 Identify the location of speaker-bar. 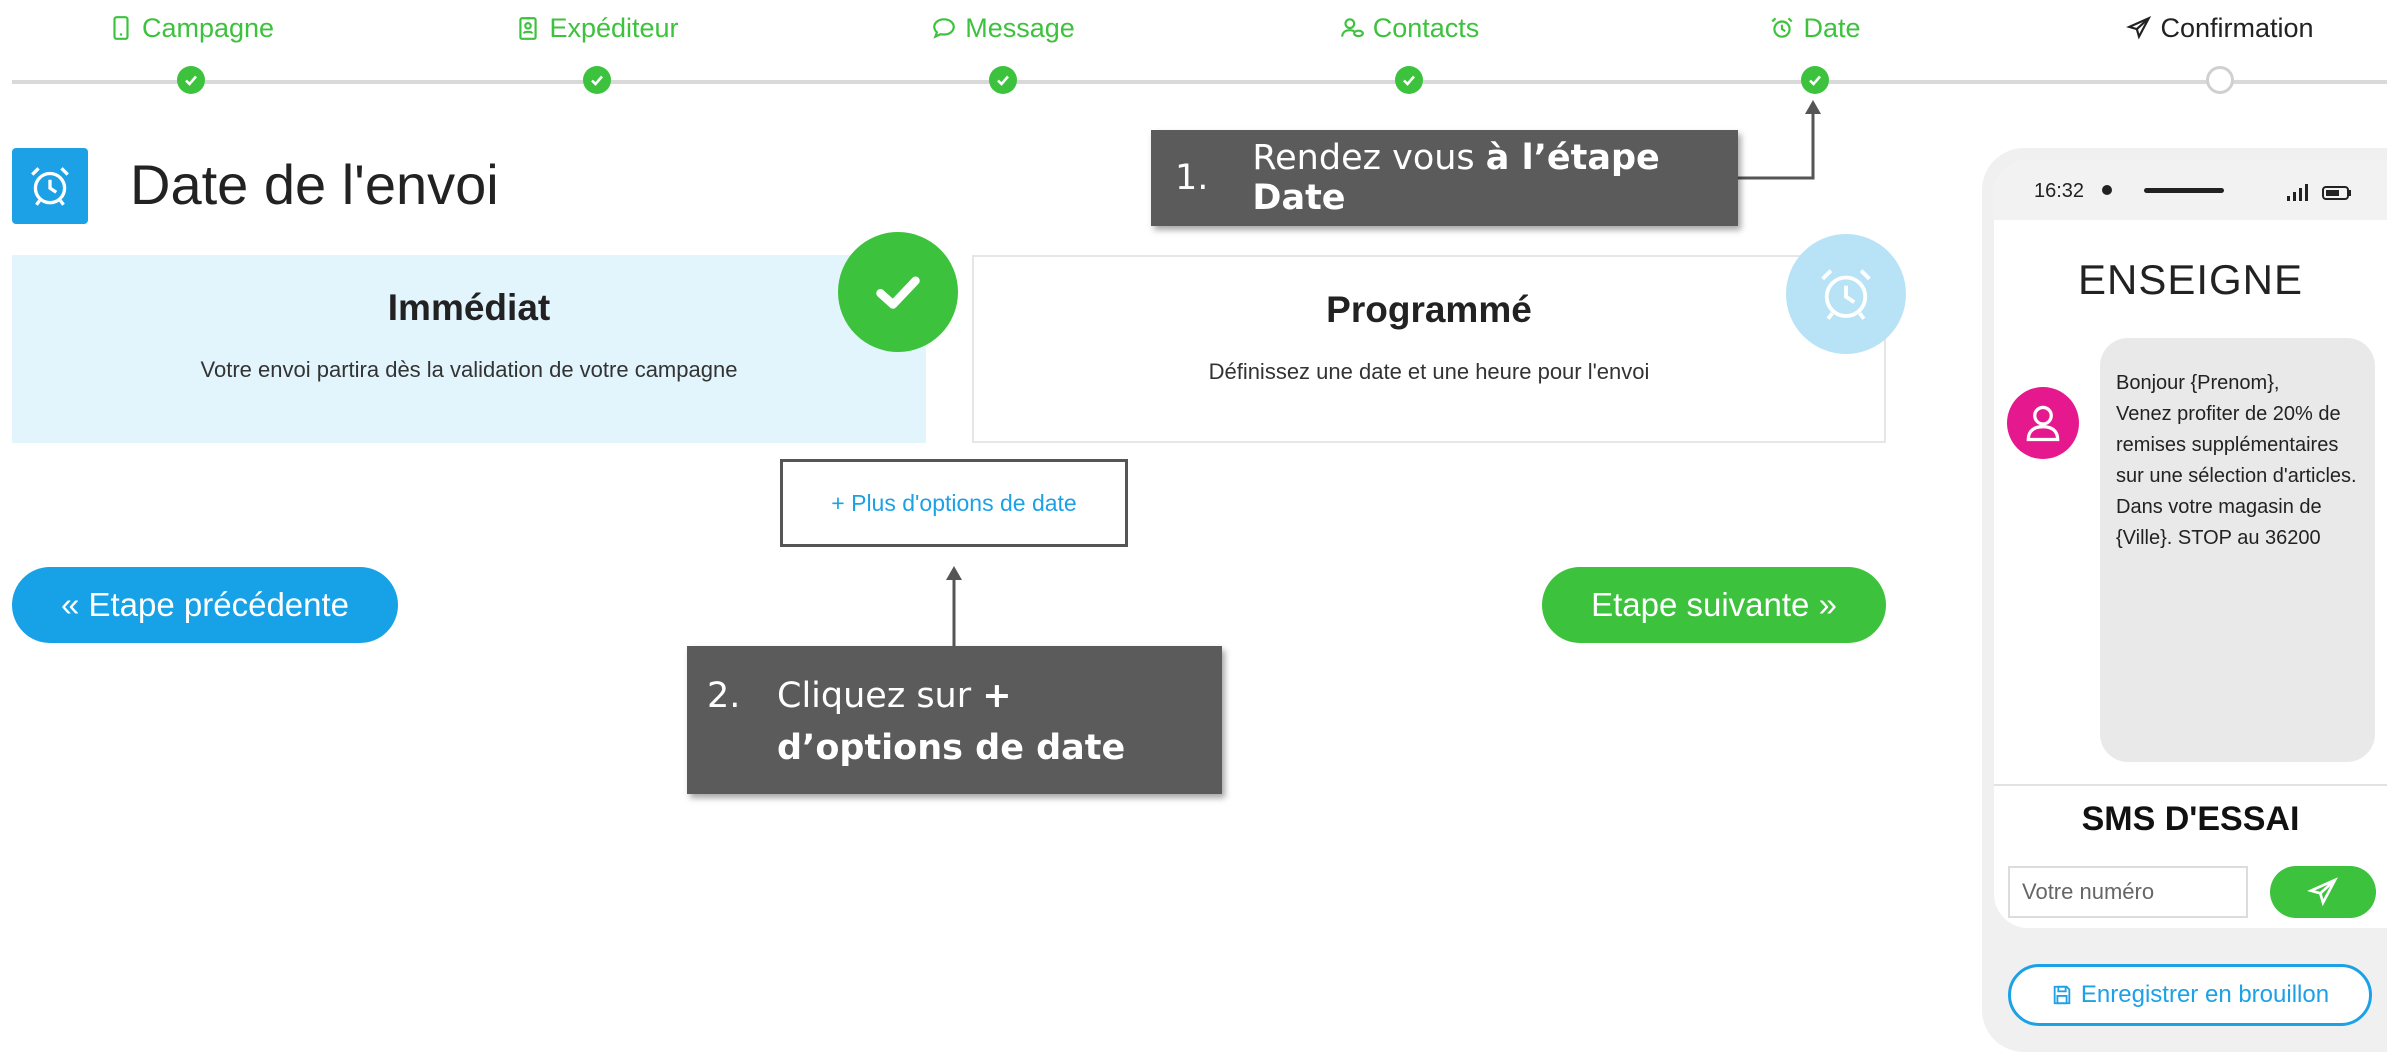
(2184, 190).